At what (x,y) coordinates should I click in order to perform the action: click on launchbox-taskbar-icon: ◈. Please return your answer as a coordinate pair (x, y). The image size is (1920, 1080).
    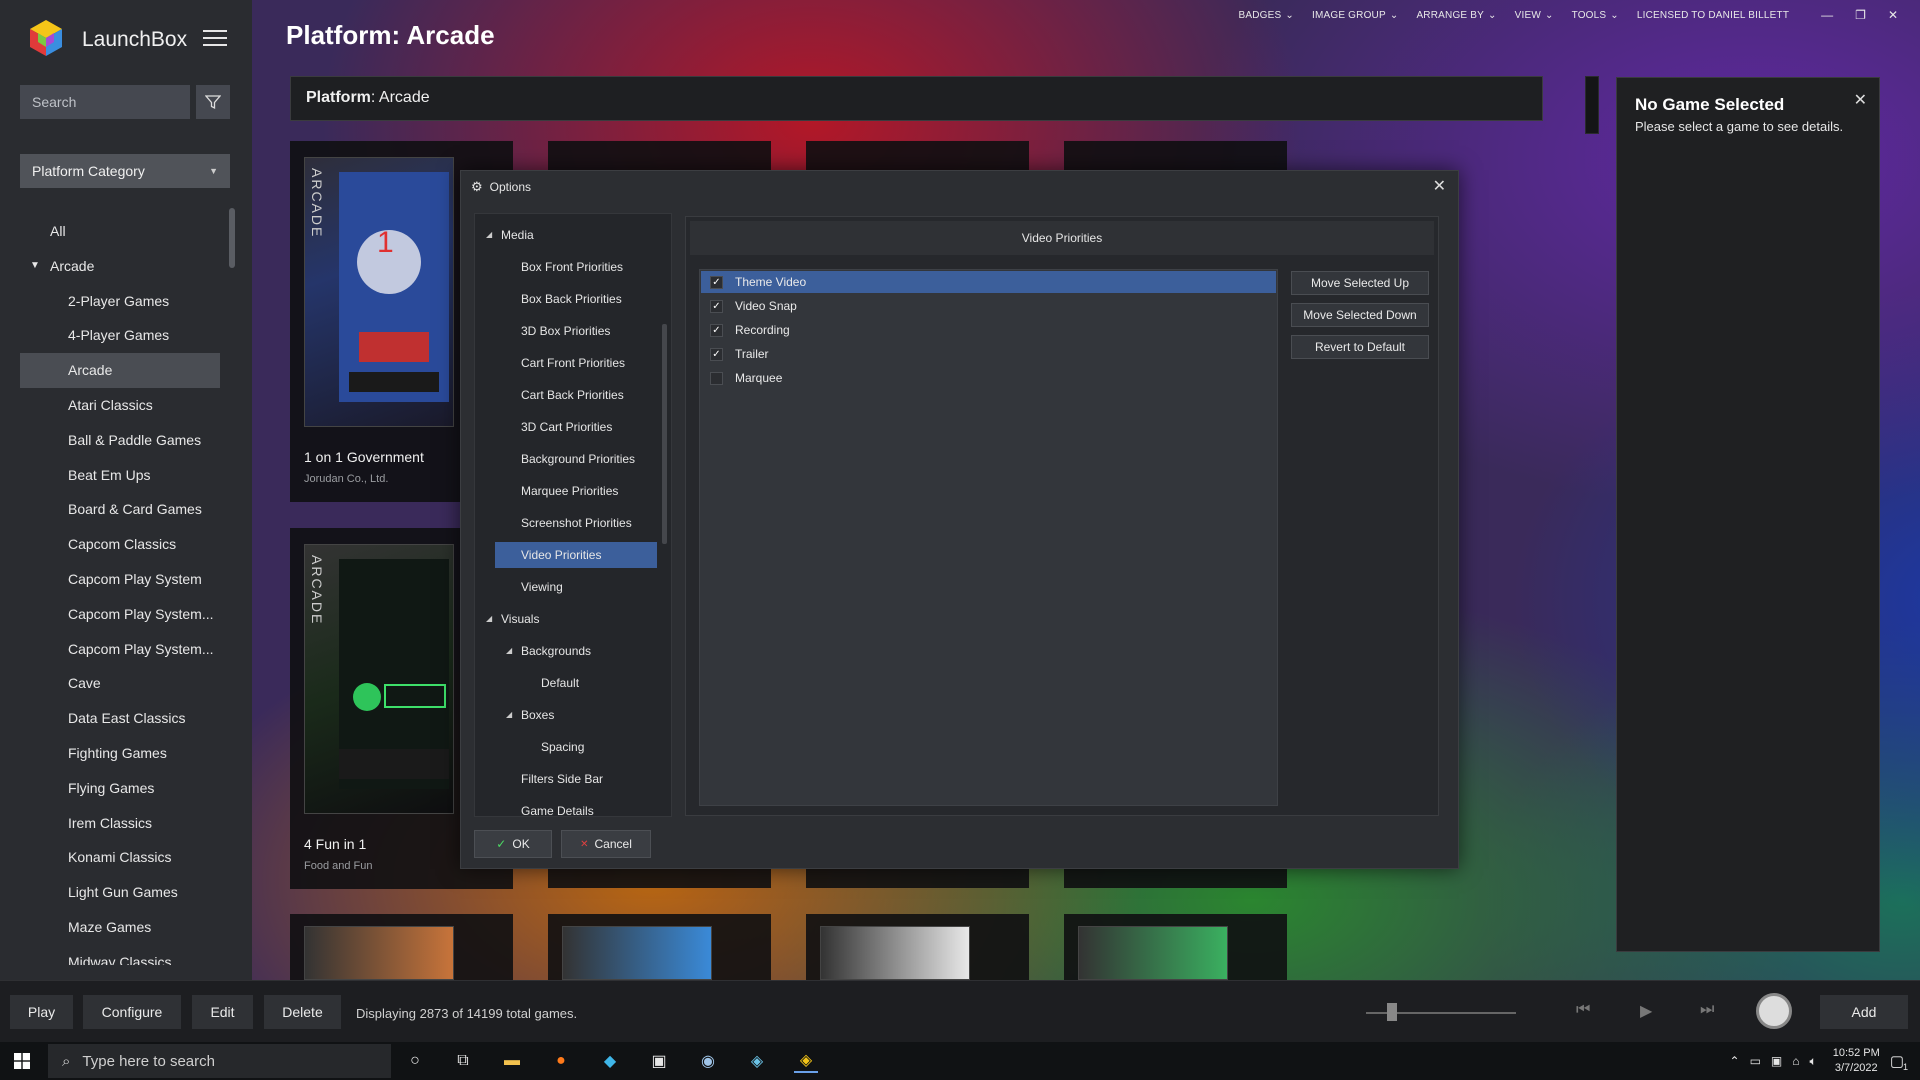
    Looking at the image, I should click on (806, 1061).